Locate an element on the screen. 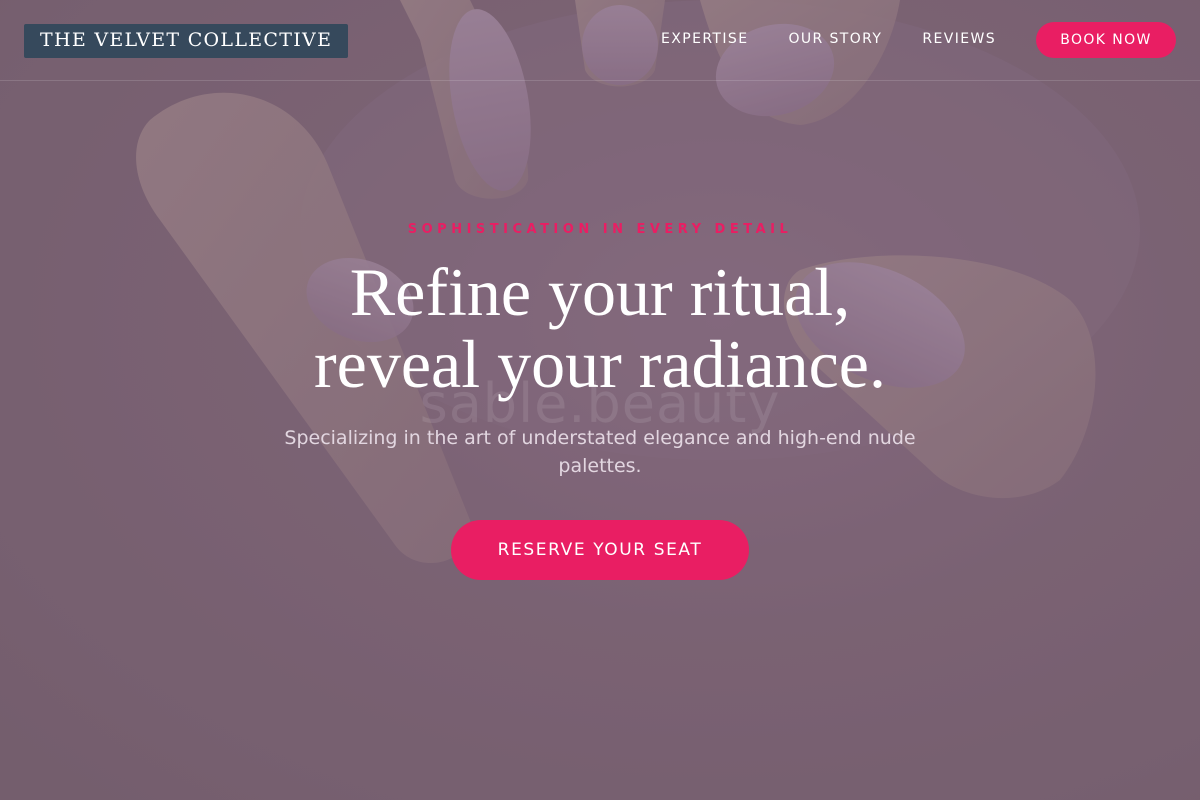  hero-headline-line-2: reveal your radiance. is located at coordinates (600, 364).